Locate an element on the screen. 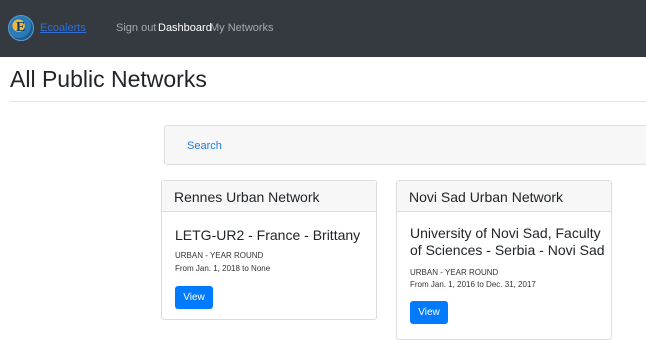 Image resolution: width=646 pixels, height=340 pixels. card-header: Novi Sad Urban Network is located at coordinates (504, 196).